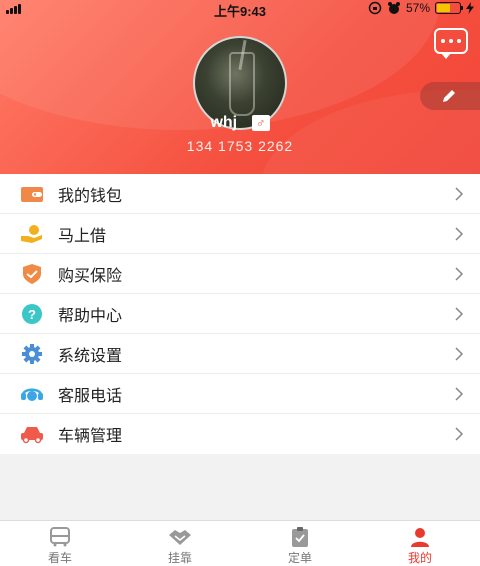 This screenshot has width=480, height=566. Describe the element at coordinates (90, 436) in the screenshot. I see `menu-item-label: 车辆管理` at that location.